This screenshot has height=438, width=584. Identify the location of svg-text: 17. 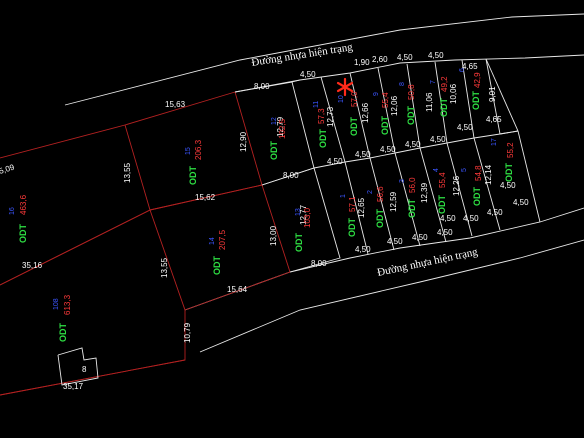
(494, 142).